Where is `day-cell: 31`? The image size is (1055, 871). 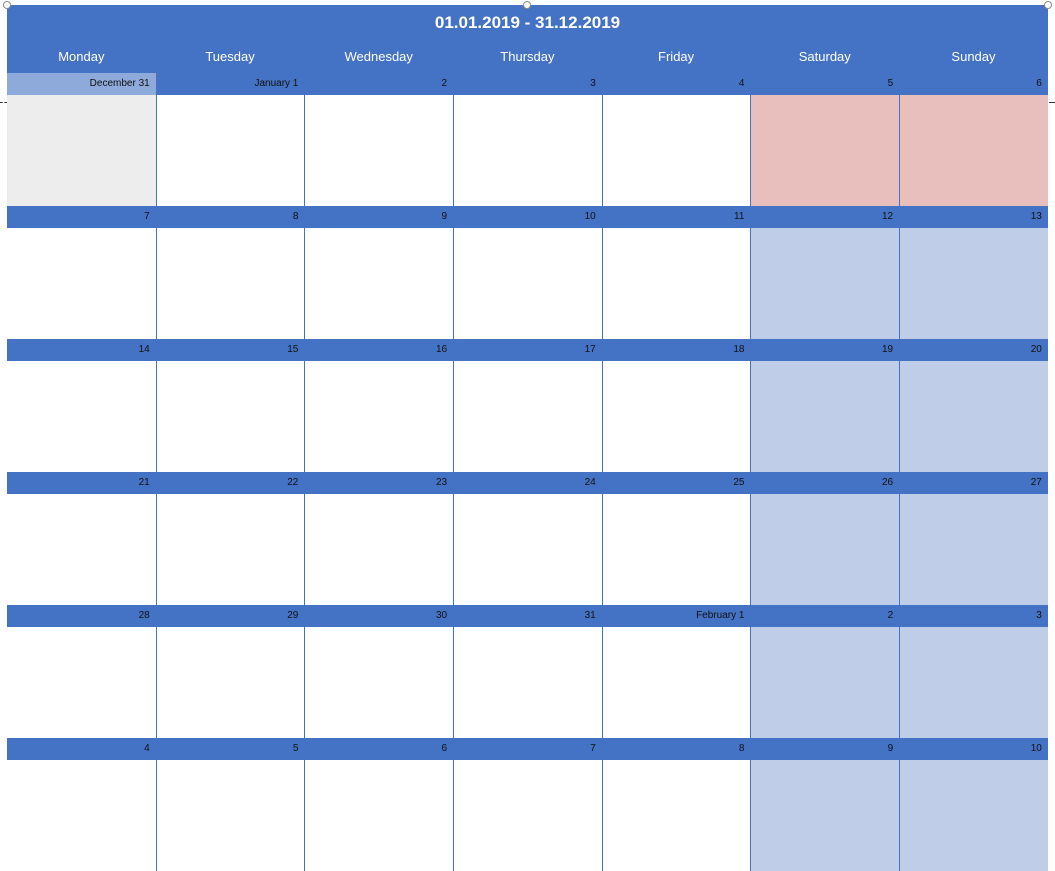 day-cell: 31 is located at coordinates (527, 671).